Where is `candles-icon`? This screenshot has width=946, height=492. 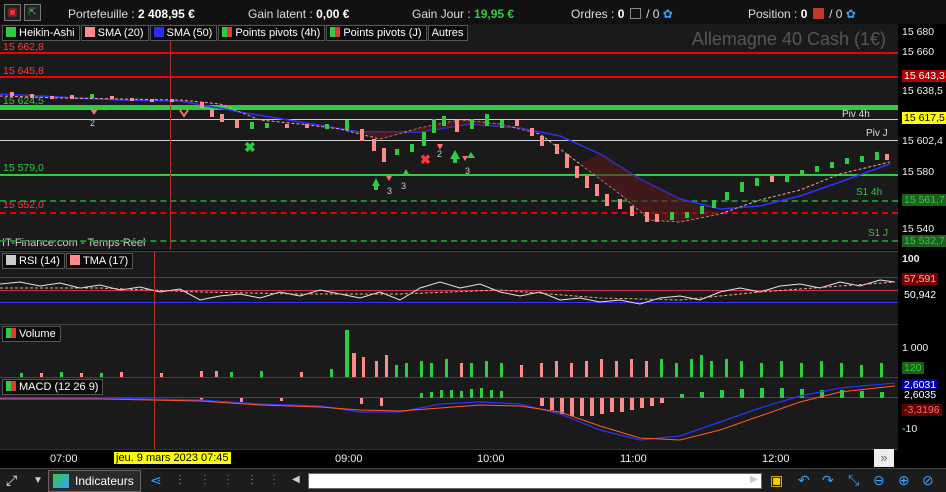 candles-icon is located at coordinates (11, 32).